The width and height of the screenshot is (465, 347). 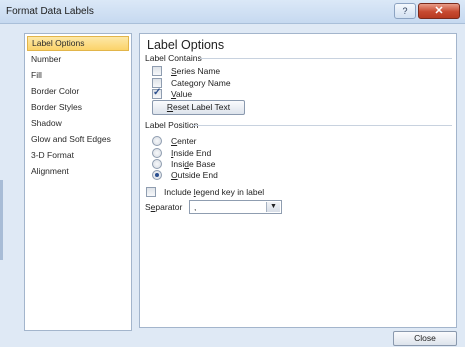 I want to click on nav-item-border-color: Border Color, so click(x=78, y=91).